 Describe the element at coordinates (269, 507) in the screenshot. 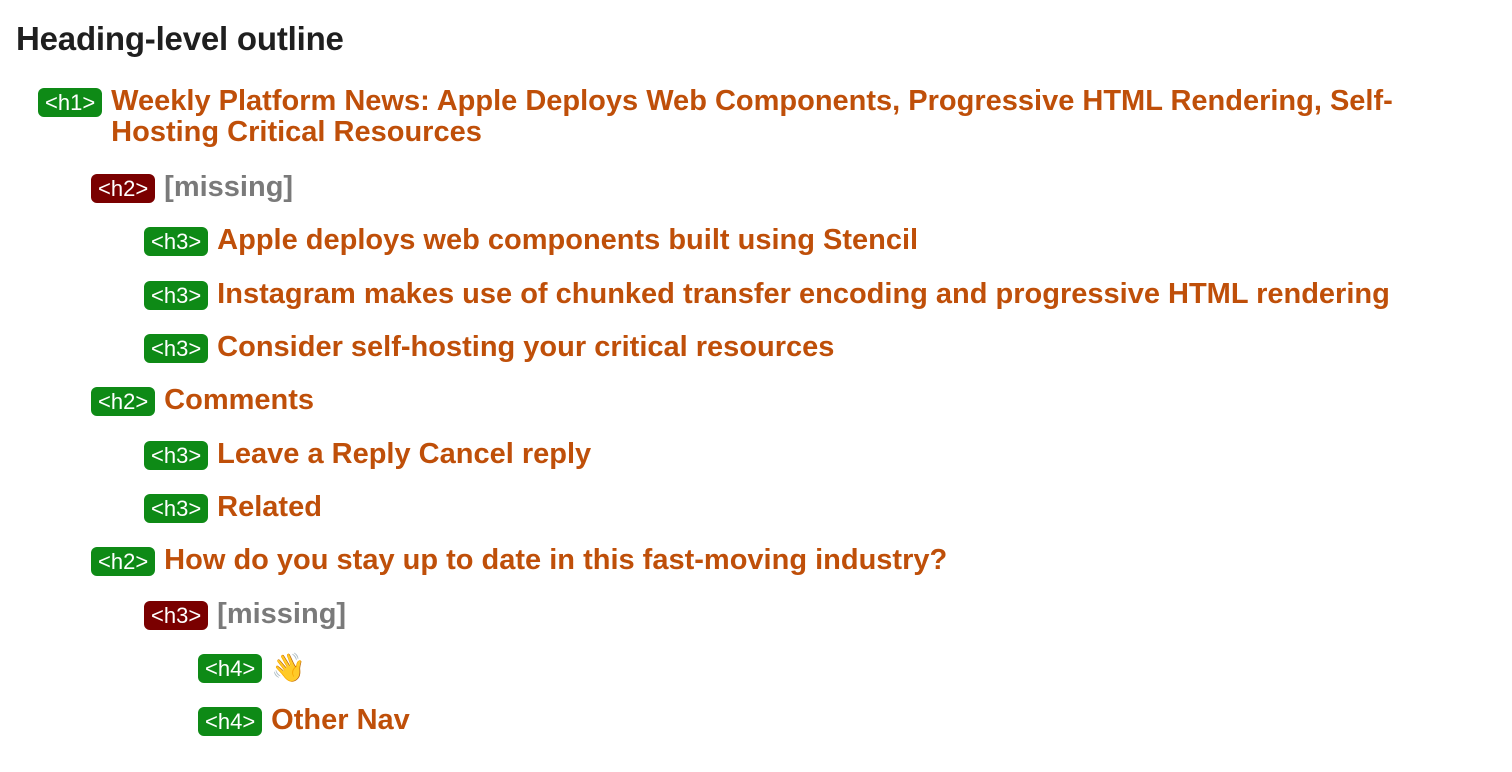

I see `heading-text: Related` at that location.